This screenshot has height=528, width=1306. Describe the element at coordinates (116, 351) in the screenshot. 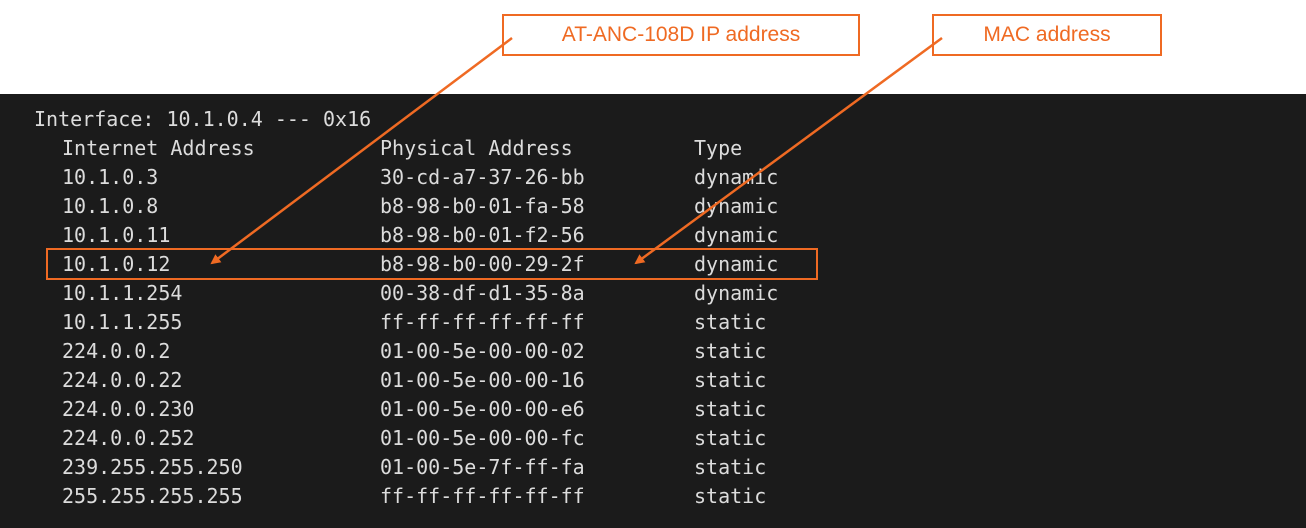

I see `ip-address-cell: 224.0.0.2` at that location.